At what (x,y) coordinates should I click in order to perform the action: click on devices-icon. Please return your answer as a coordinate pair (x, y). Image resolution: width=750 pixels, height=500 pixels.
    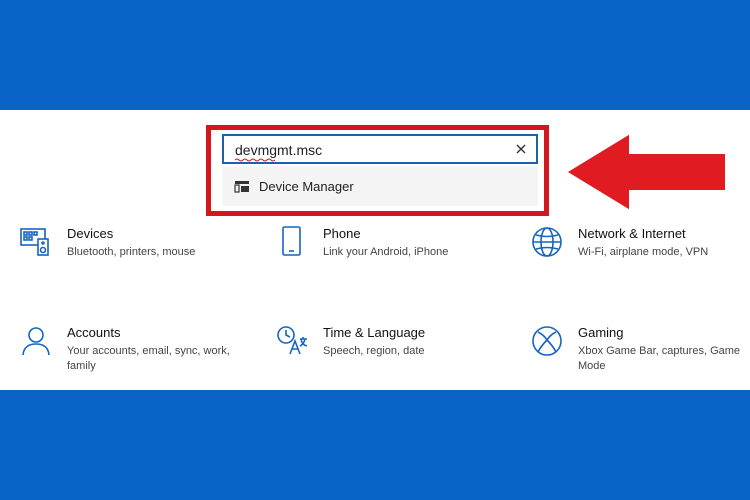
    Looking at the image, I should click on (34, 242).